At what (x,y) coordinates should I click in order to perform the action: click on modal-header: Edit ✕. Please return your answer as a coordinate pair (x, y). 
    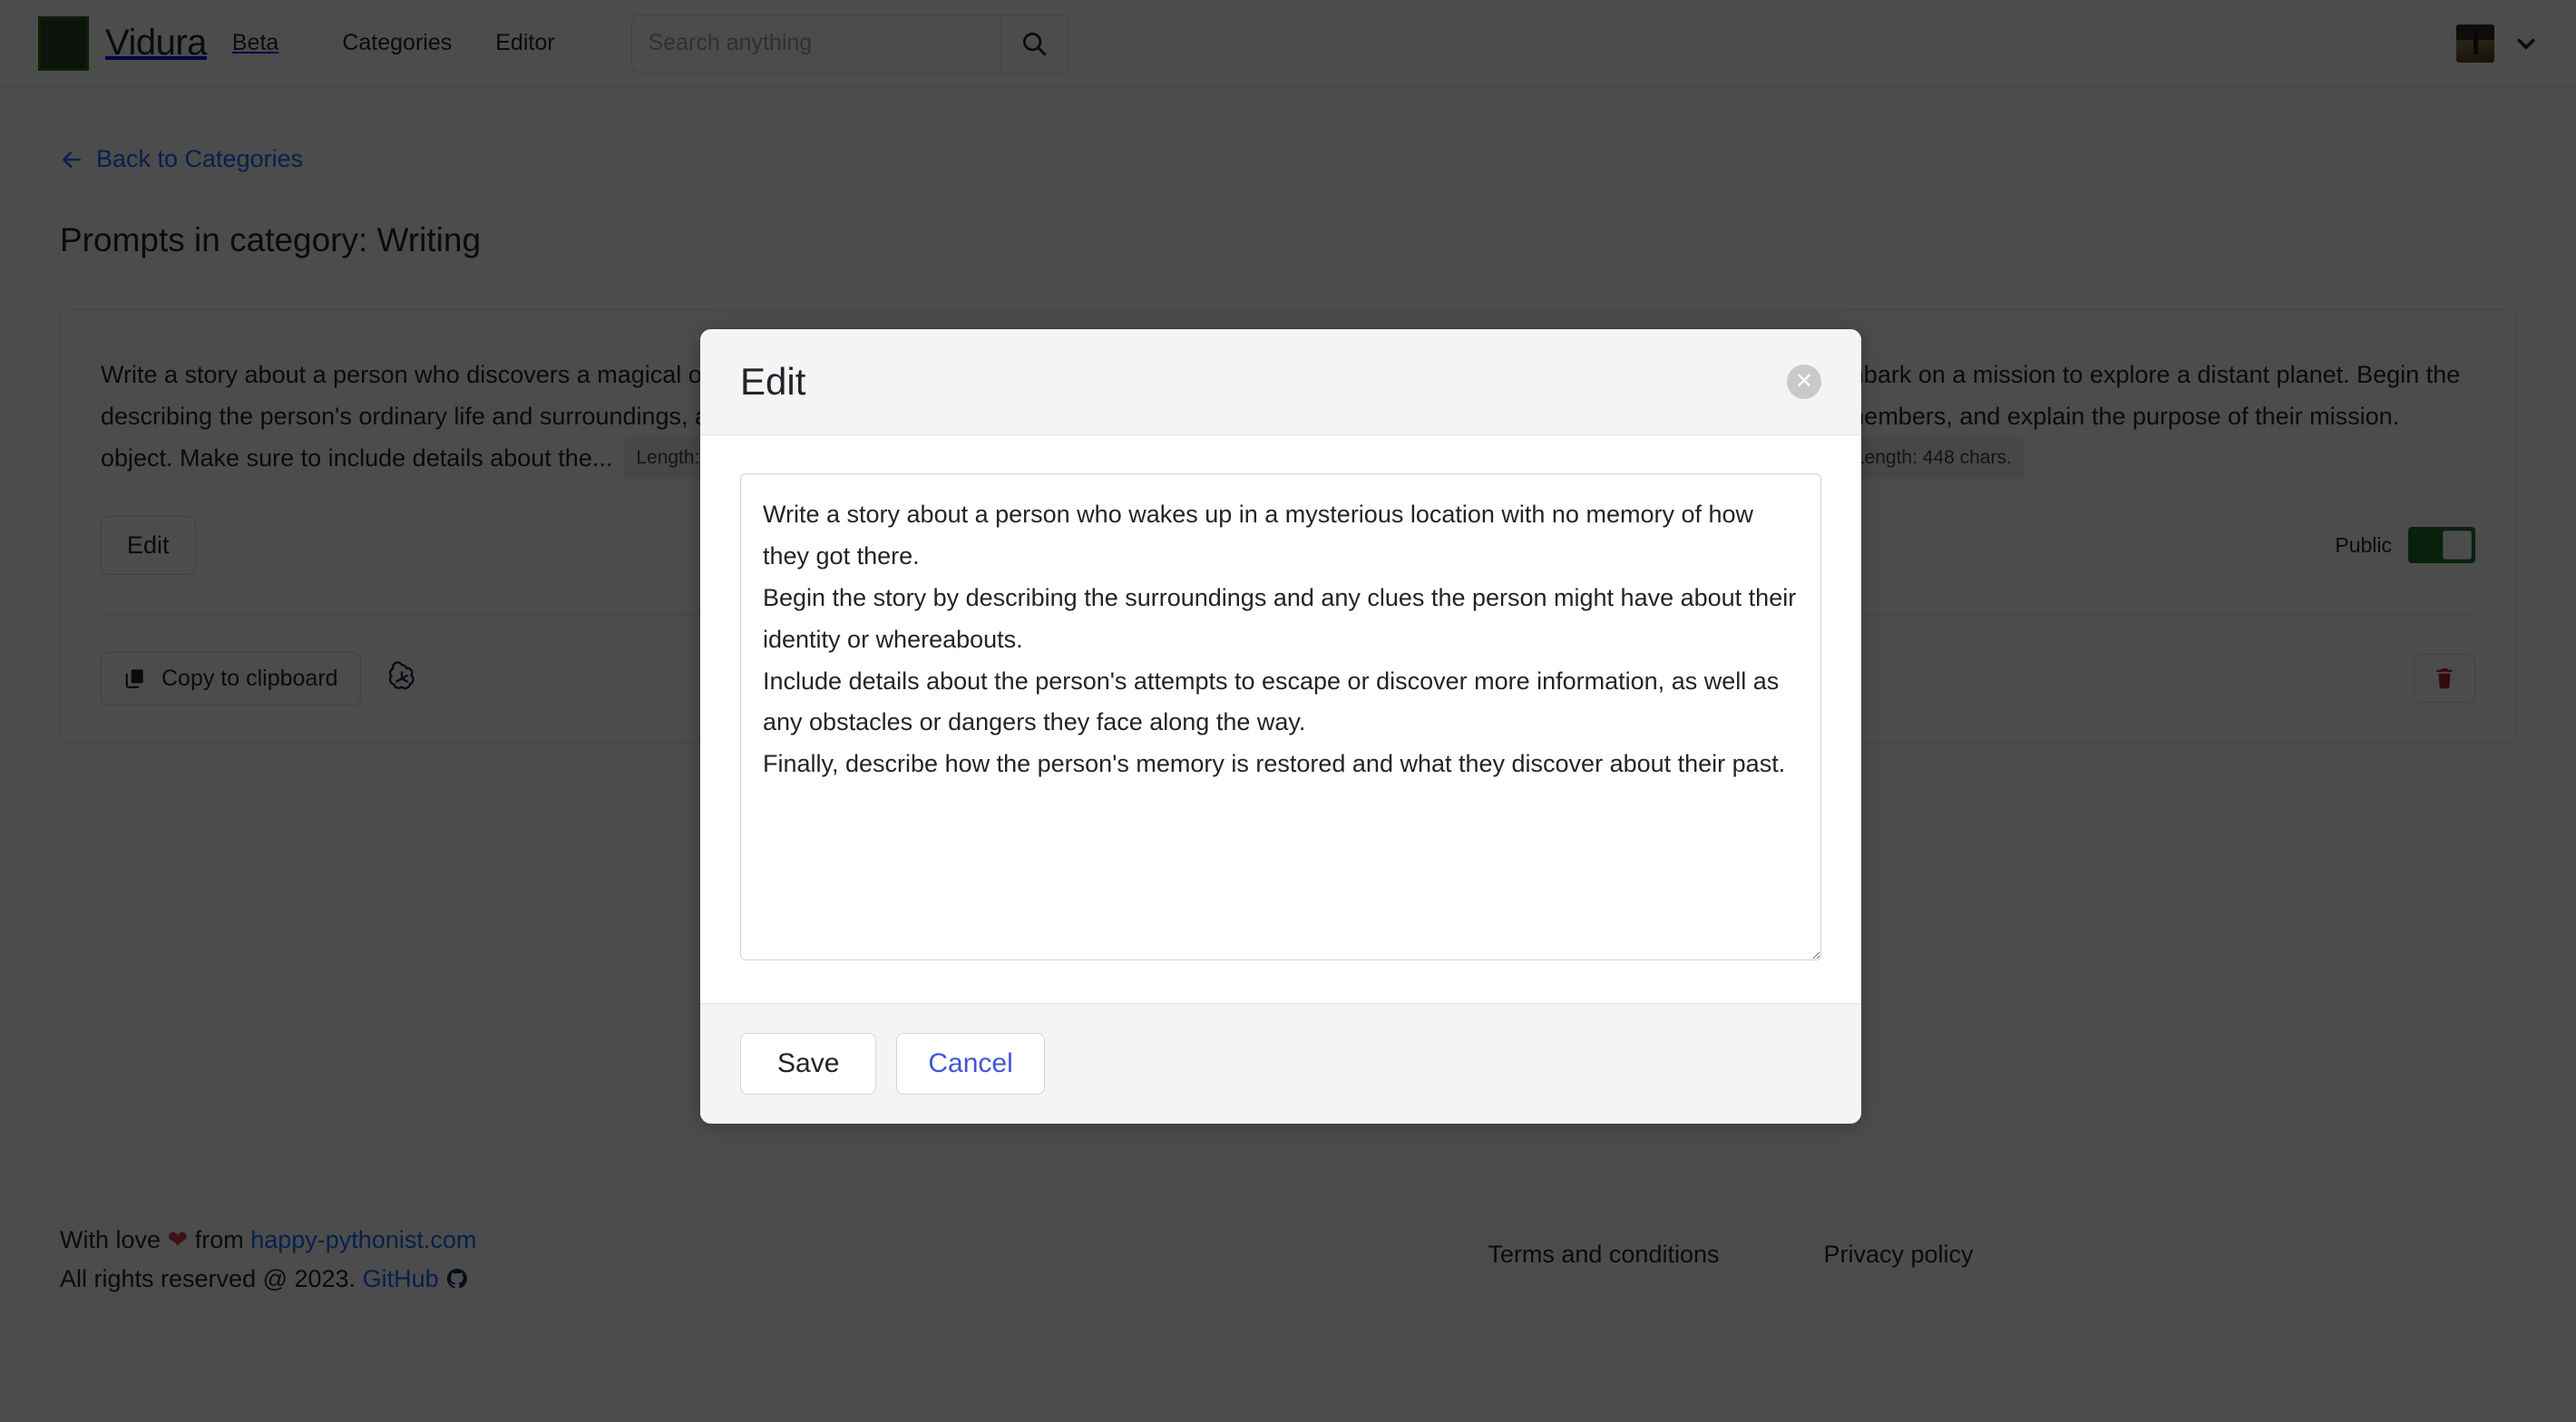
    Looking at the image, I should click on (1280, 382).